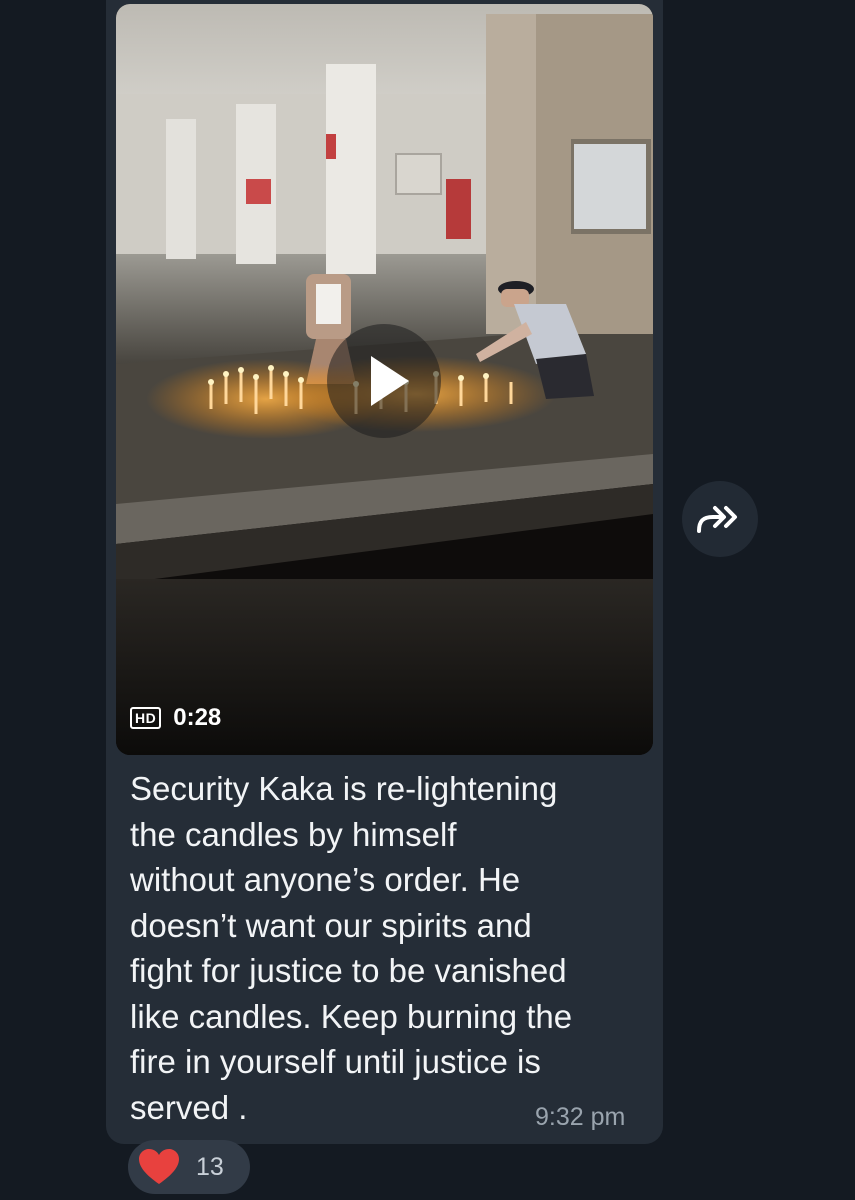  Describe the element at coordinates (580, 1117) in the screenshot. I see `message-timestamp: 9:32 pm` at that location.